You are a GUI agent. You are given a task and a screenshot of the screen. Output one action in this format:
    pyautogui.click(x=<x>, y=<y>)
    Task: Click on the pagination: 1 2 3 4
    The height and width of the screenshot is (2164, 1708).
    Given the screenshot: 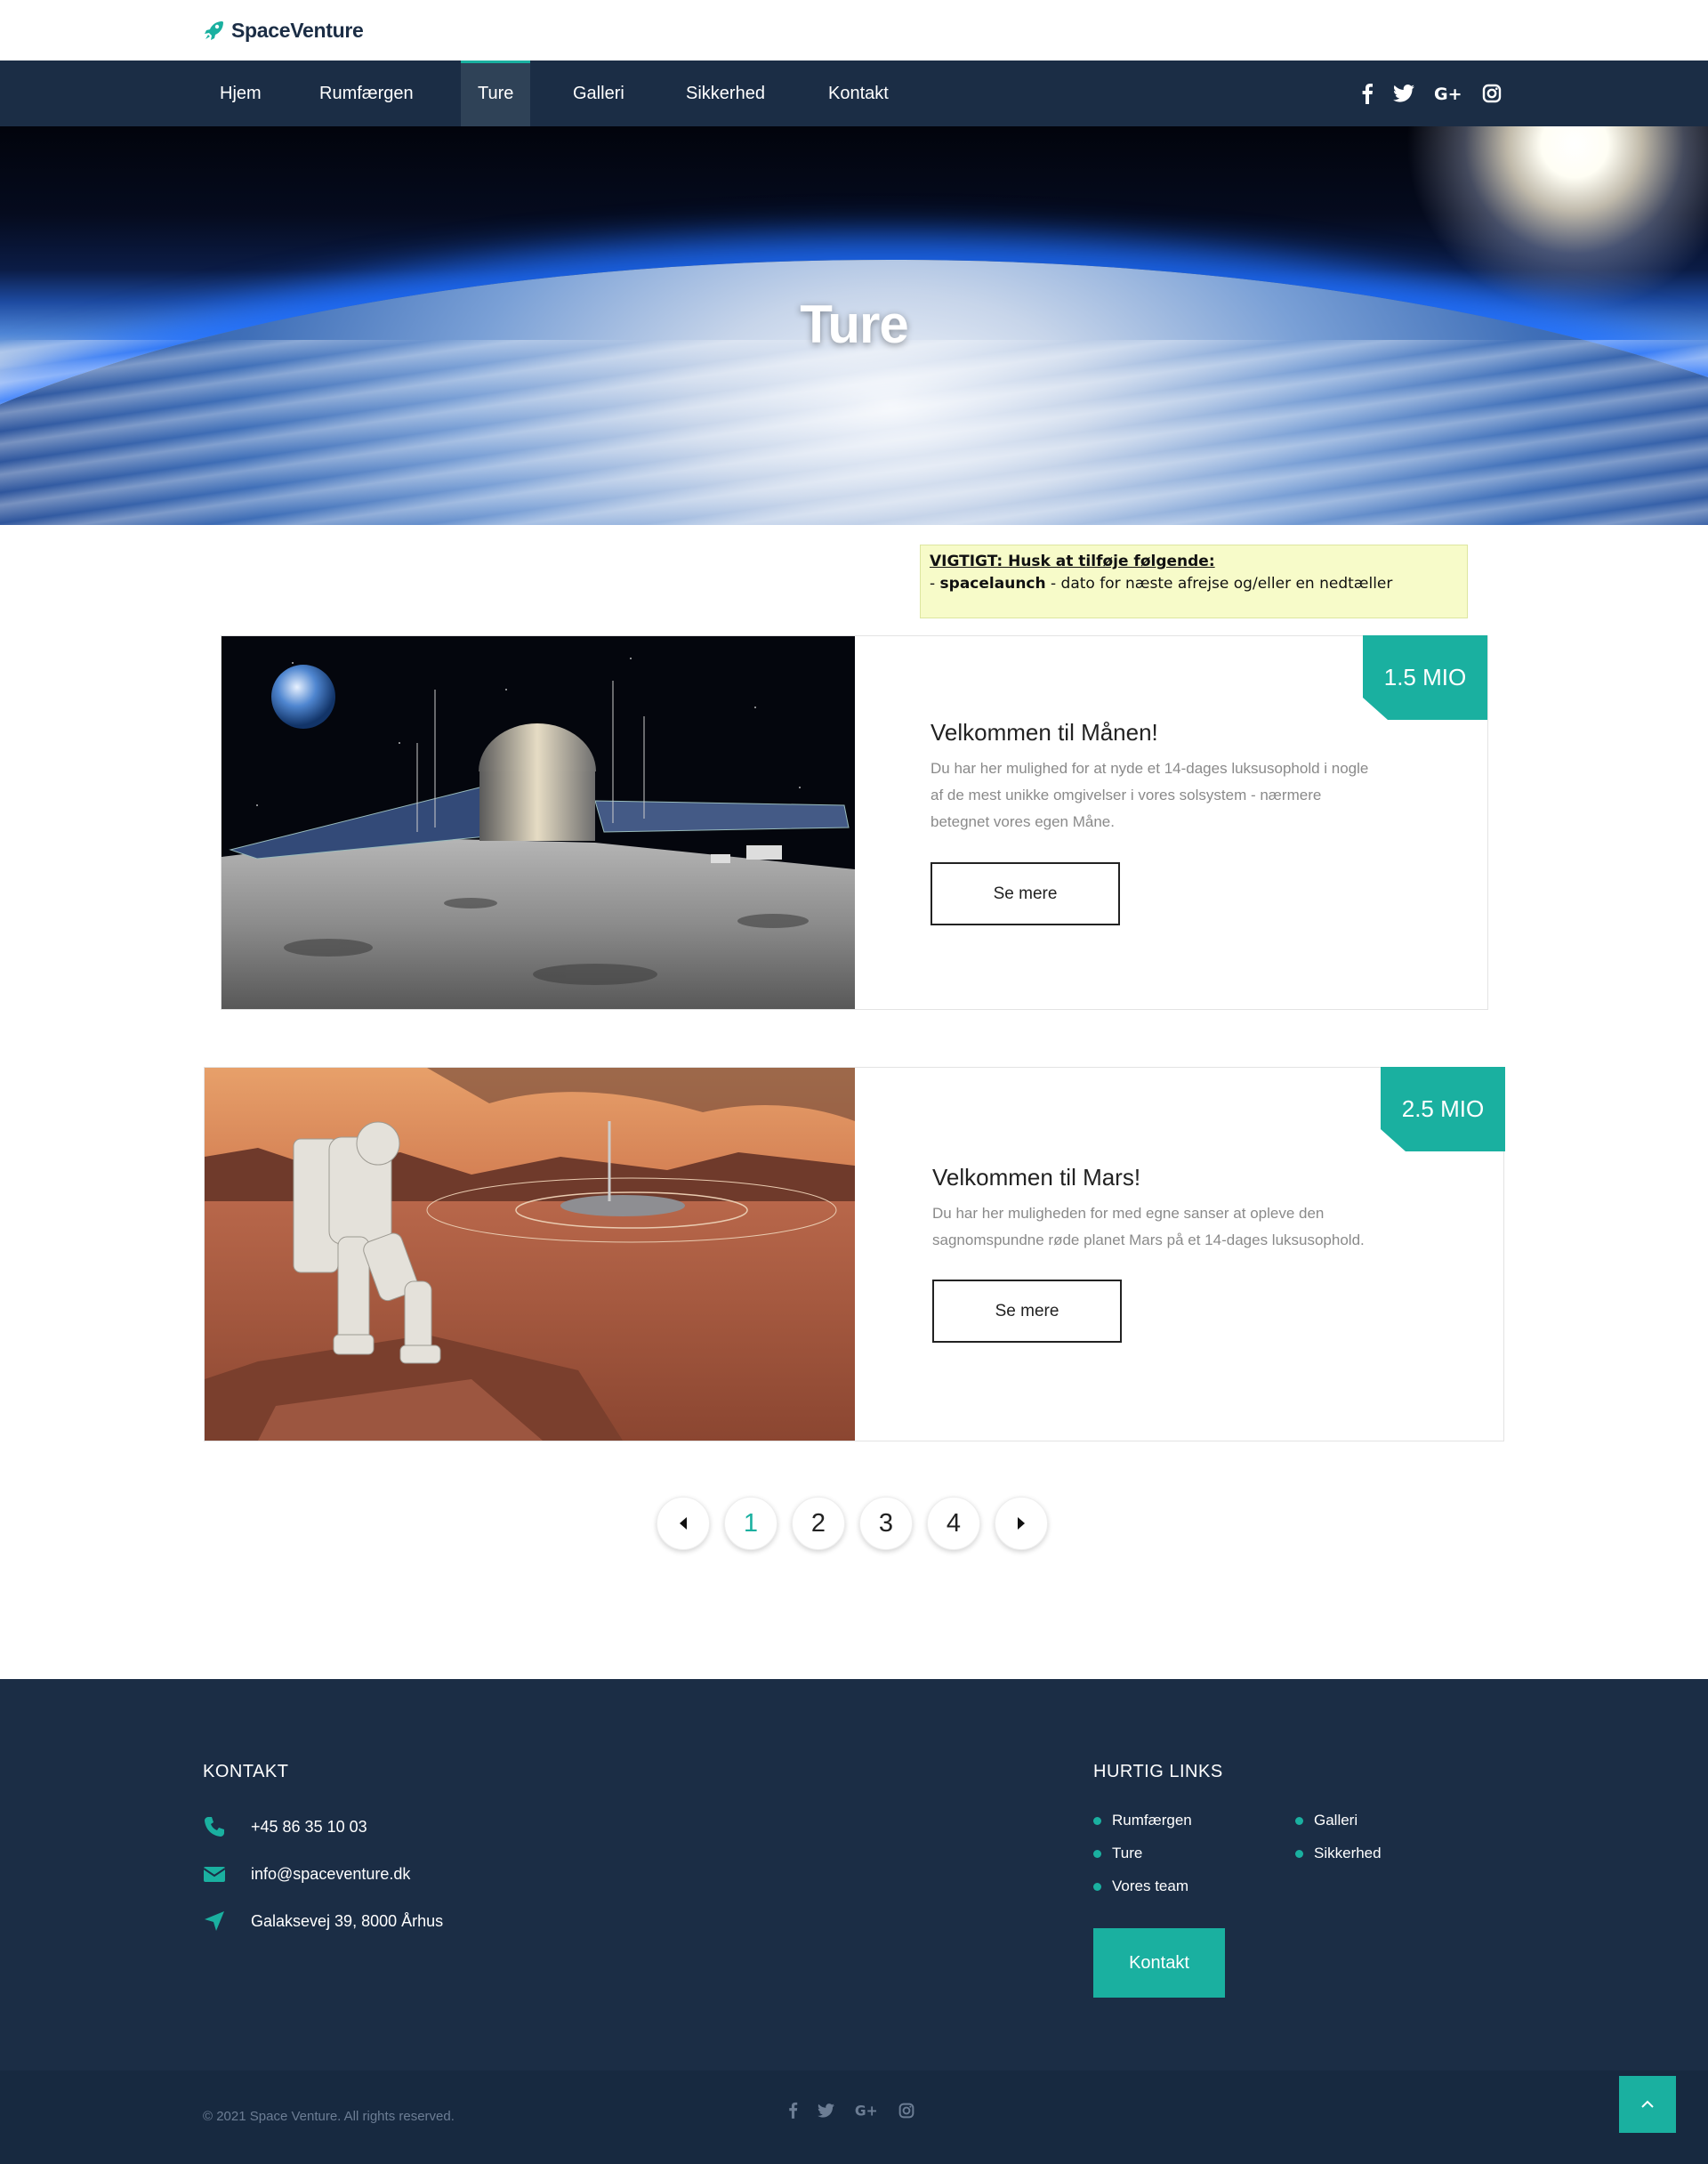 What is the action you would take?
    pyautogui.click(x=852, y=1523)
    